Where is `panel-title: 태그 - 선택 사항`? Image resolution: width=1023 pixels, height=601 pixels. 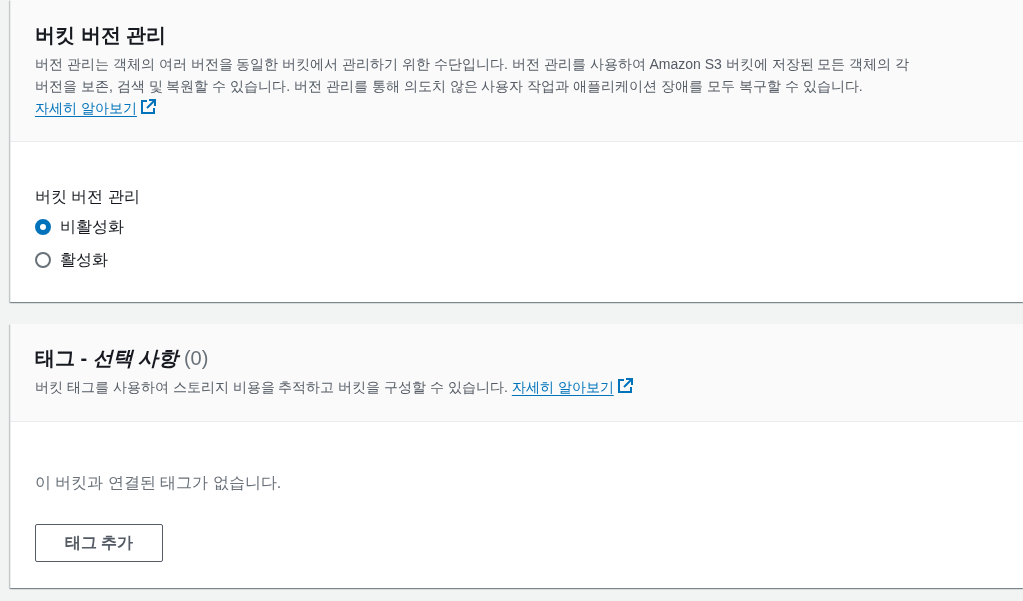 panel-title: 태그 - 선택 사항 is located at coordinates (107, 358).